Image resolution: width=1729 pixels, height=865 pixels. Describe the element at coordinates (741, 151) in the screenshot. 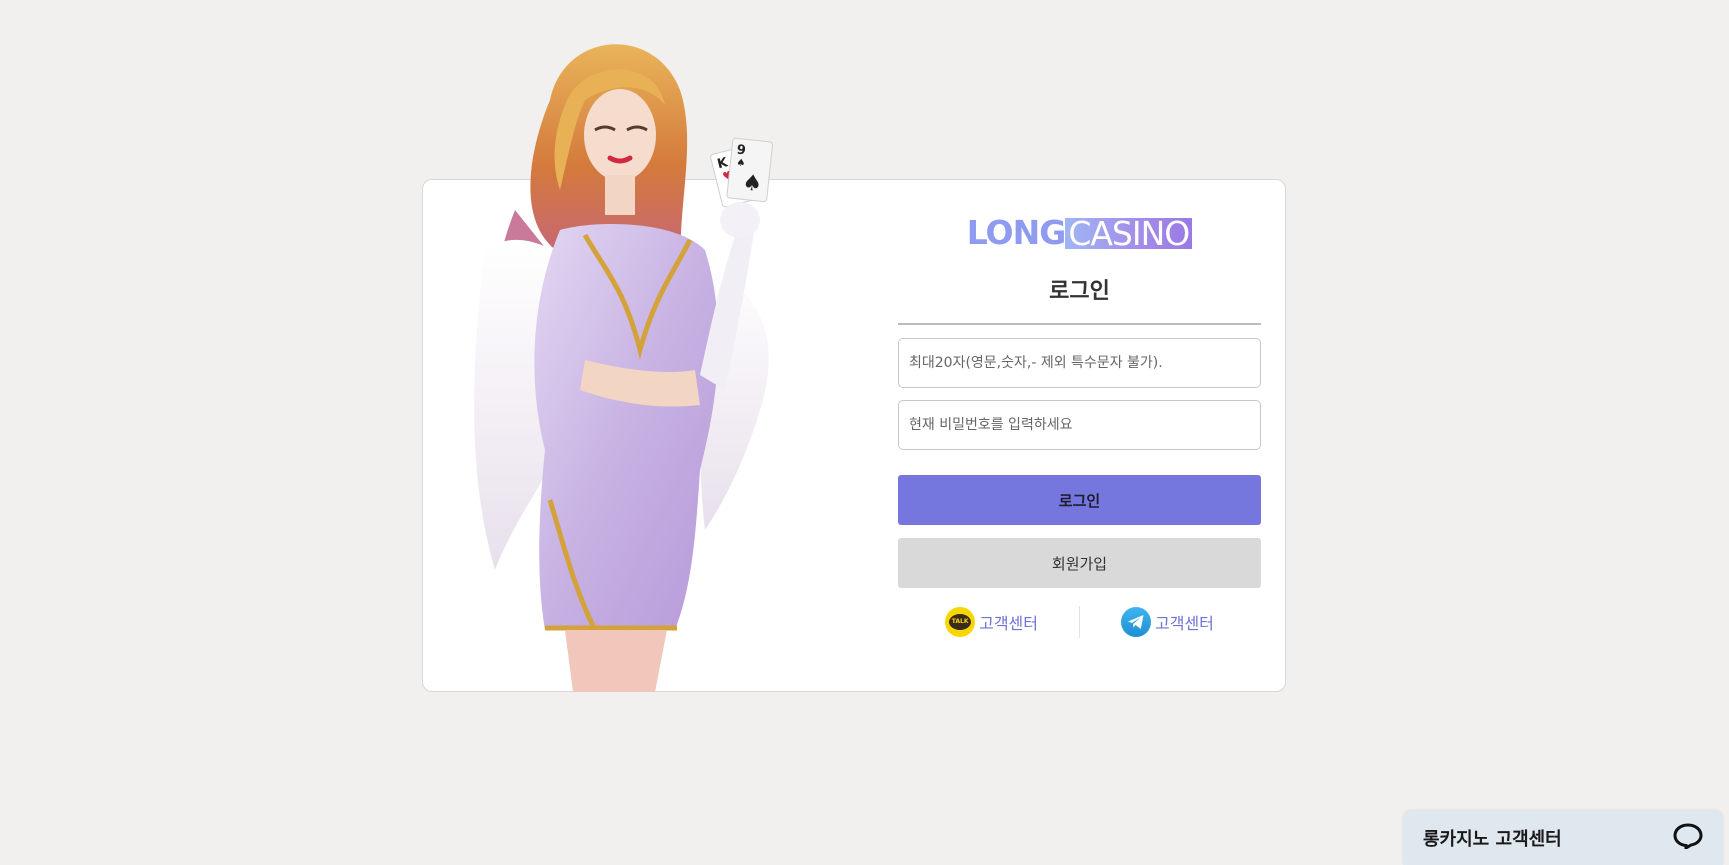

I see `svg-text: 9` at that location.